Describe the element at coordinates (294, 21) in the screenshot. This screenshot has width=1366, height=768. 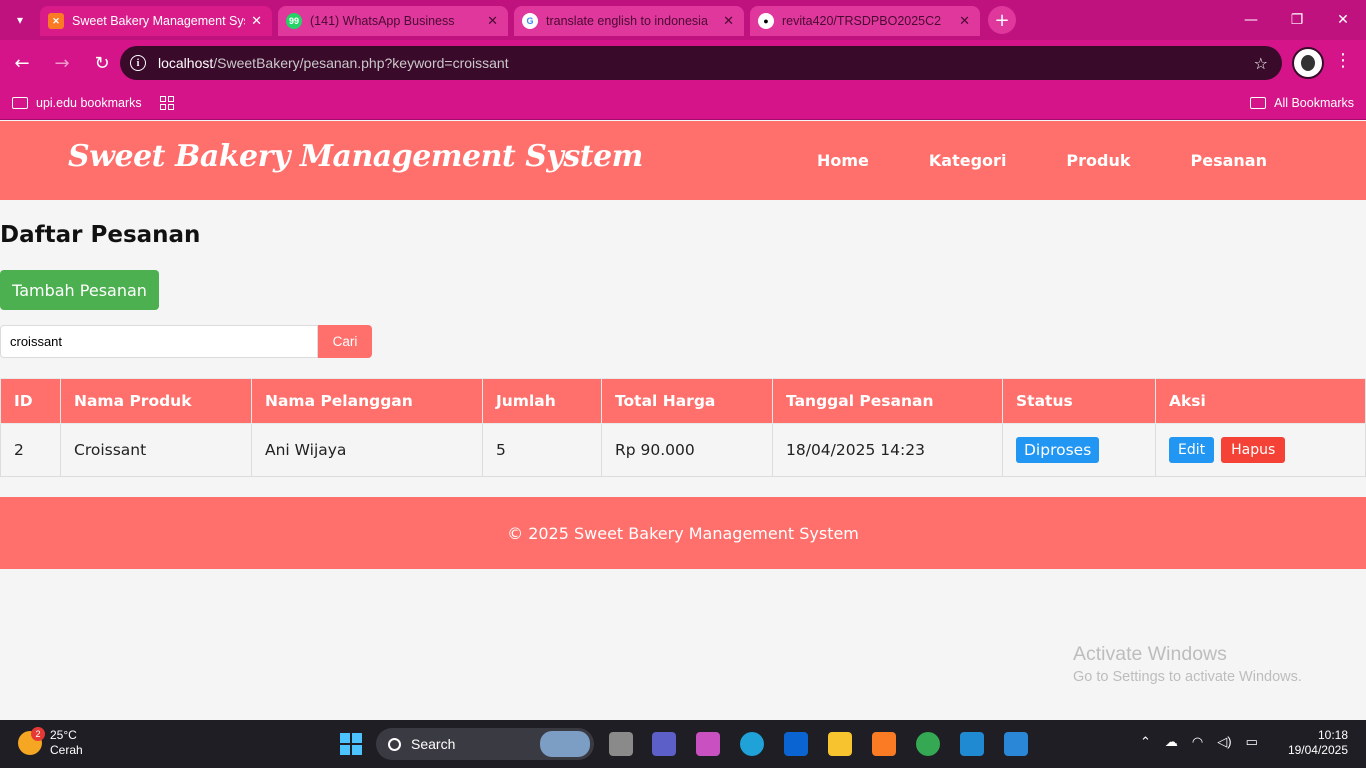
I see `whatsapp-icon: 99` at that location.